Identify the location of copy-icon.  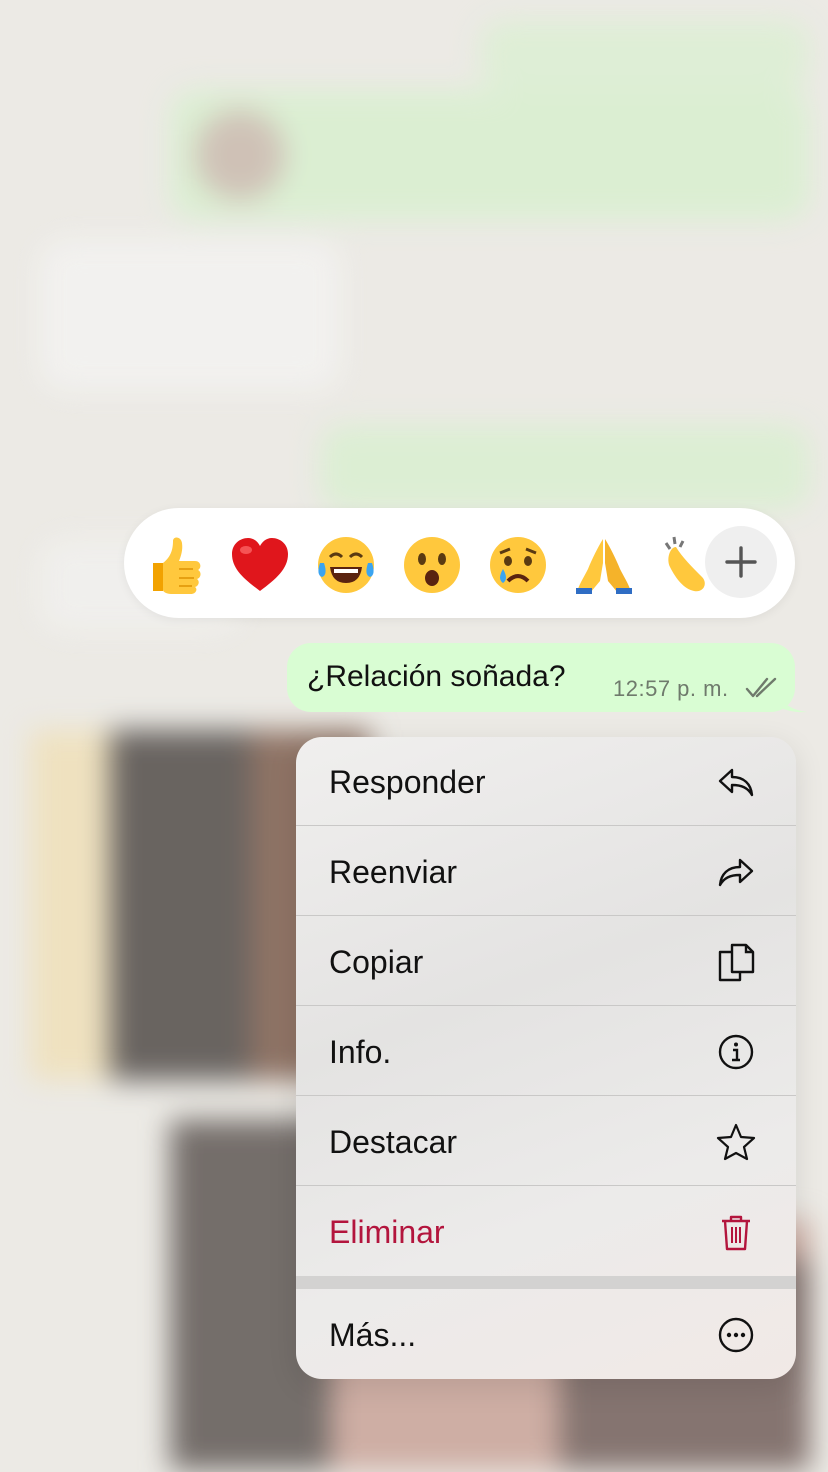
(736, 962).